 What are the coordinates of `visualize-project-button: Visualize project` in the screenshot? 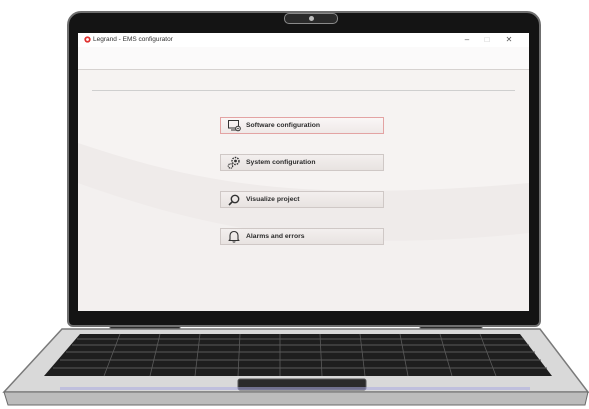 It's located at (302, 199).